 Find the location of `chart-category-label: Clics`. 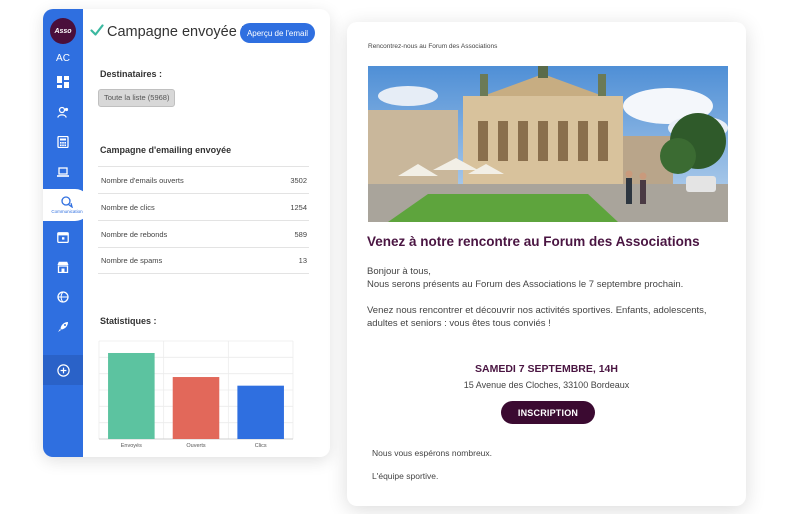

chart-category-label: Clics is located at coordinates (261, 446).